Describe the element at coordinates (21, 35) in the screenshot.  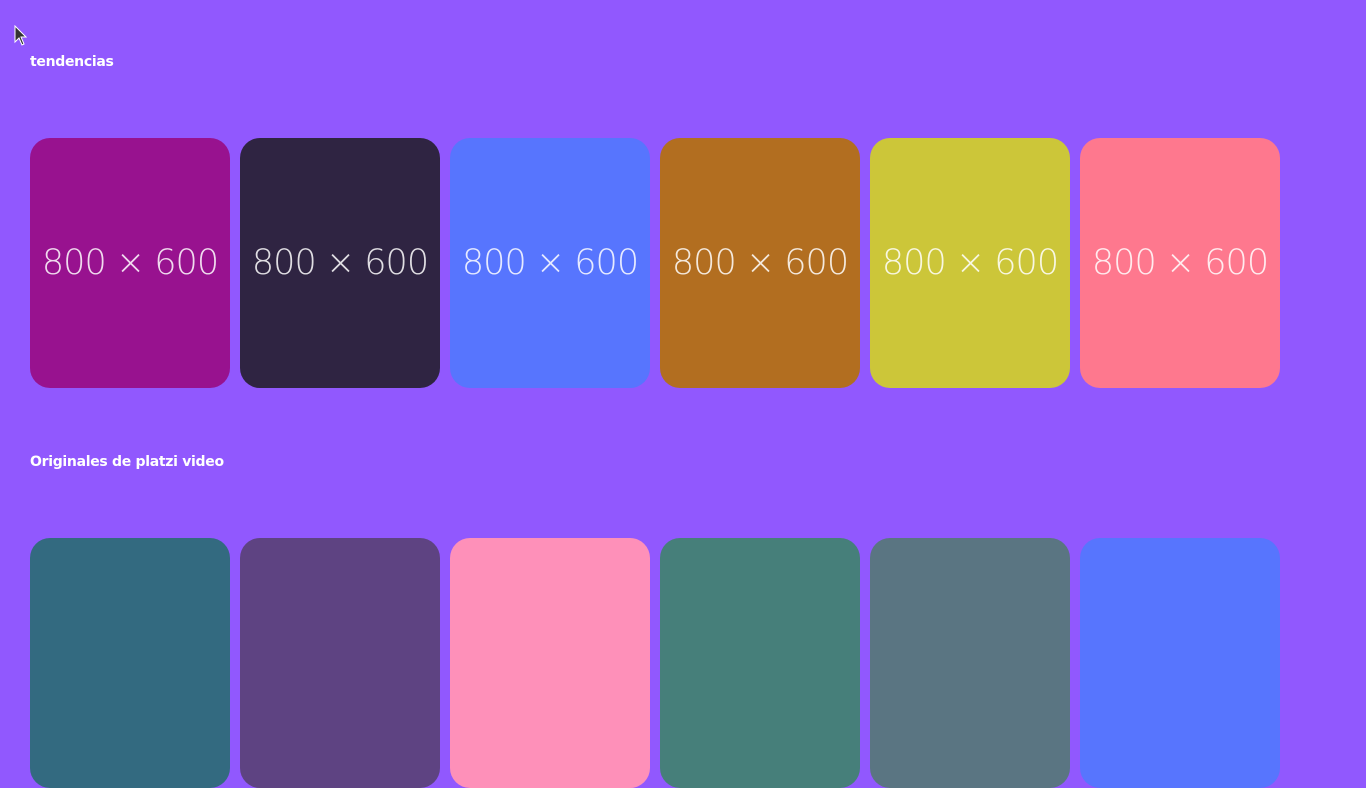
I see `mouse-cursor-icon` at that location.